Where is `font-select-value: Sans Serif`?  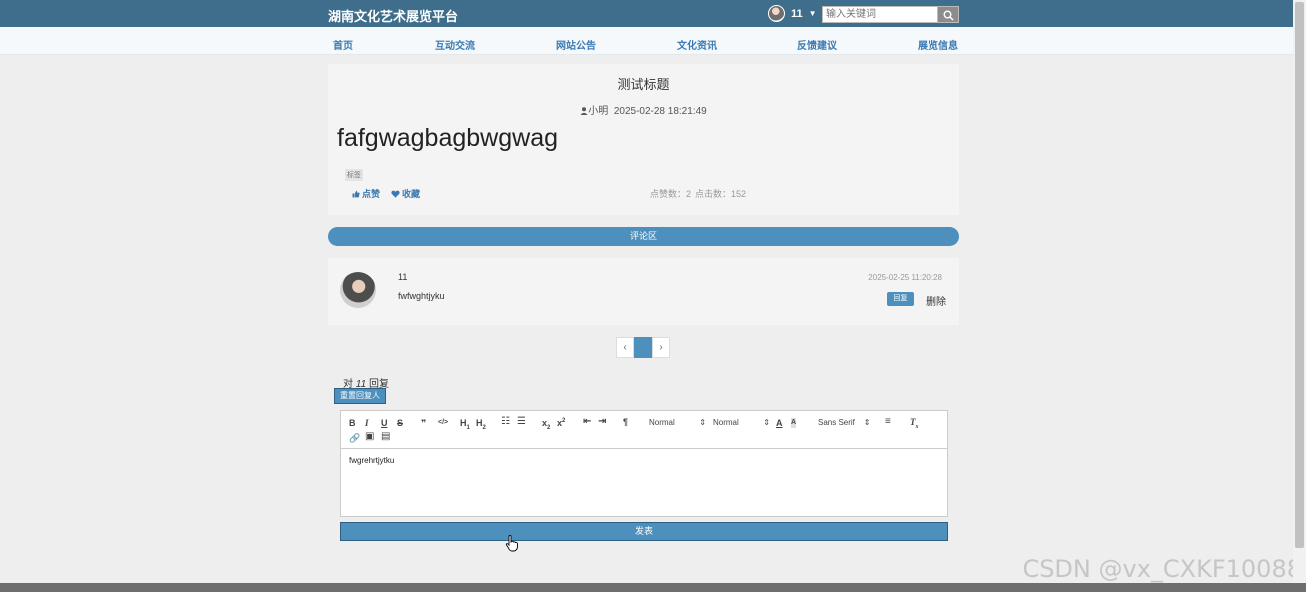 font-select-value: Sans Serif is located at coordinates (836, 422).